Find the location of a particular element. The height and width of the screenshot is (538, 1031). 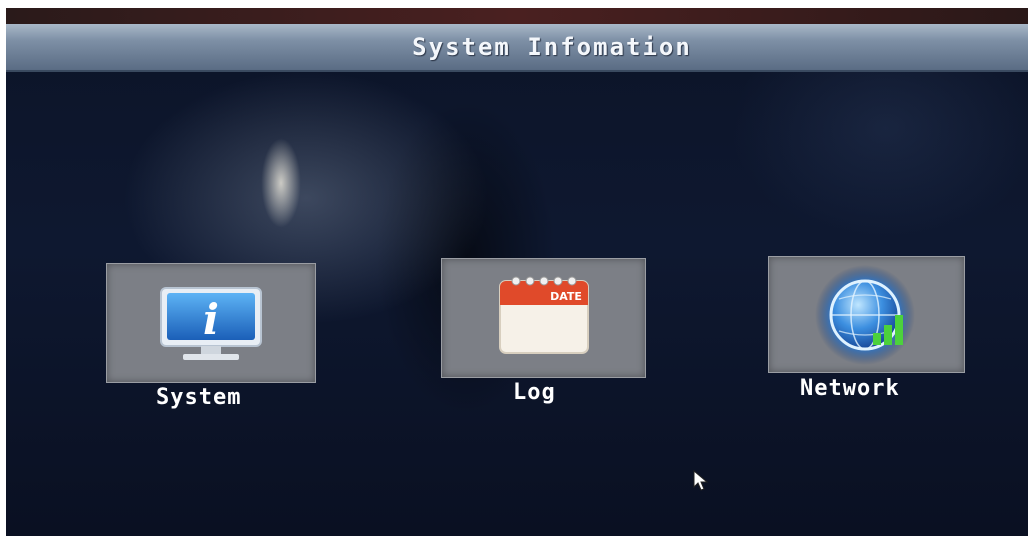

log-menu-tile: DATE is located at coordinates (543, 318).